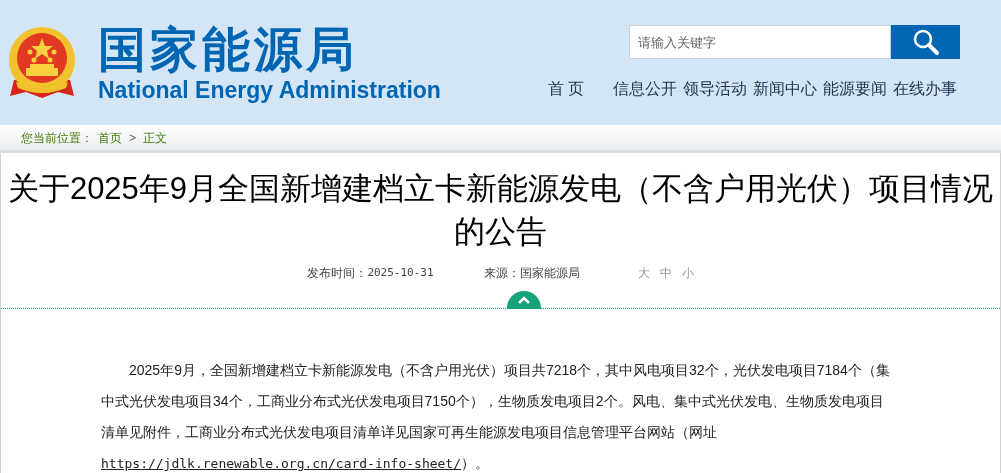 The width and height of the screenshot is (1001, 473). I want to click on search-button, so click(925, 42).